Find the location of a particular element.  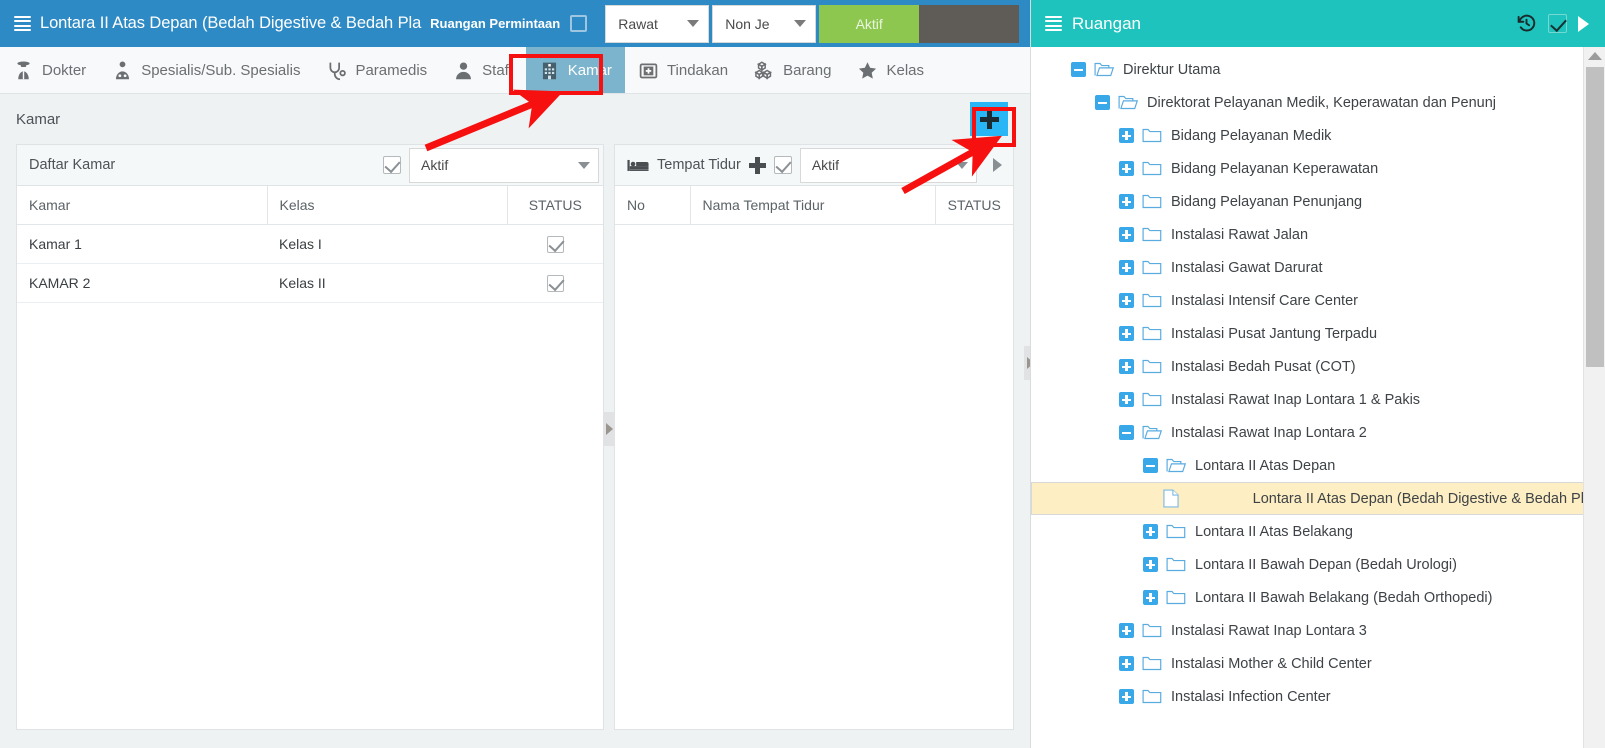

tree-node-6: Instalasi Gawat Darurat is located at coordinates (1318, 267).